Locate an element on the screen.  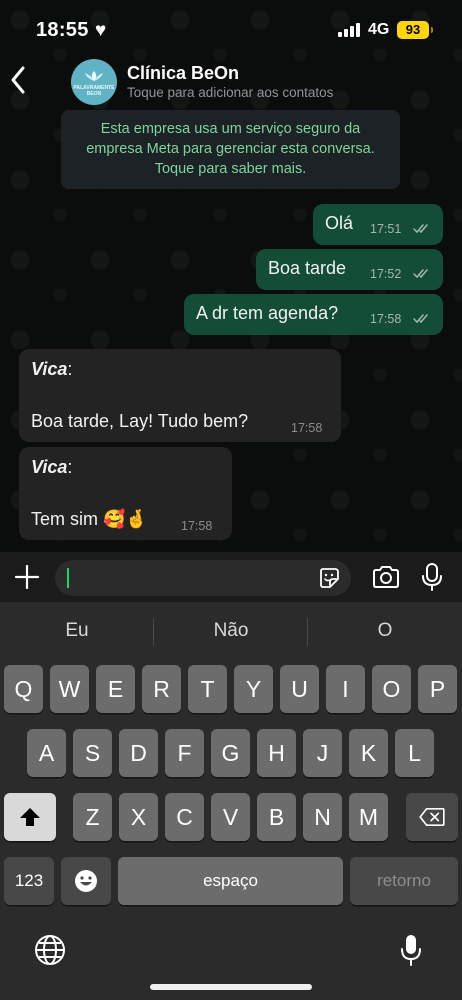
emoji-icon is located at coordinates (86, 881).